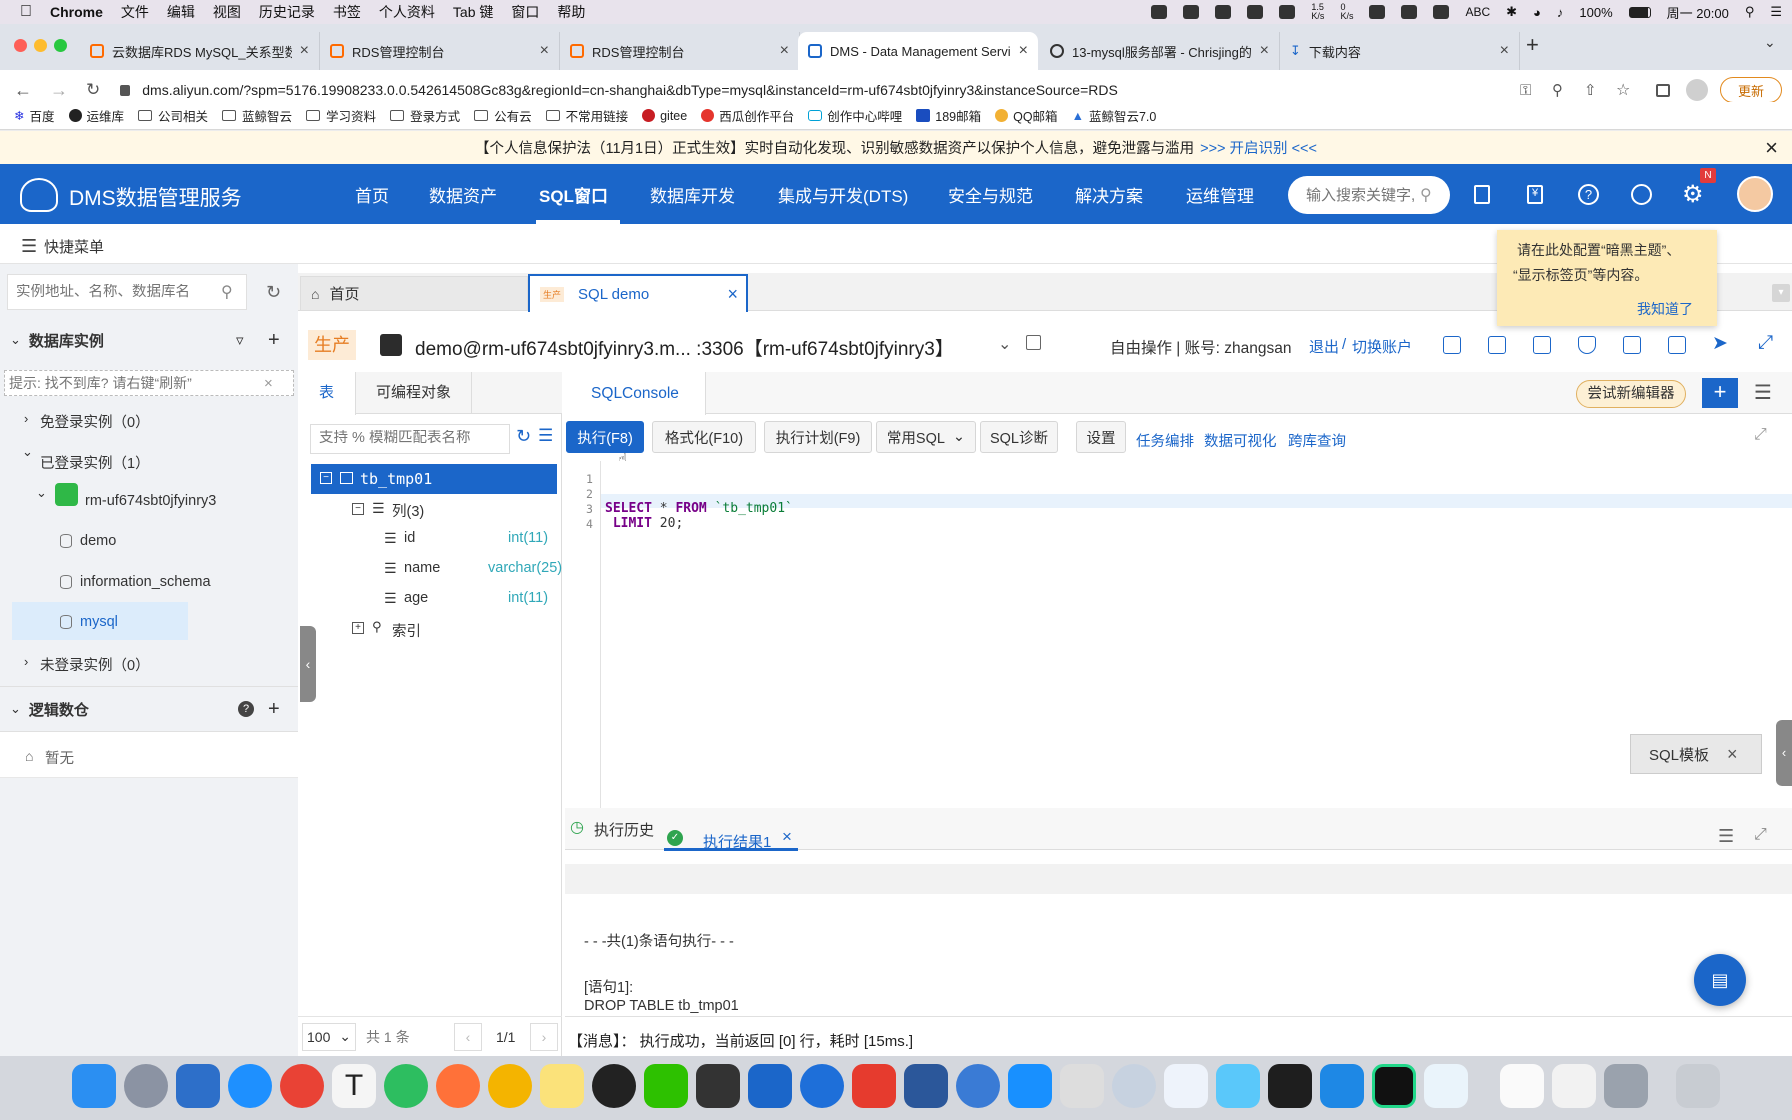  I want to click on field-name: name, so click(422, 568).